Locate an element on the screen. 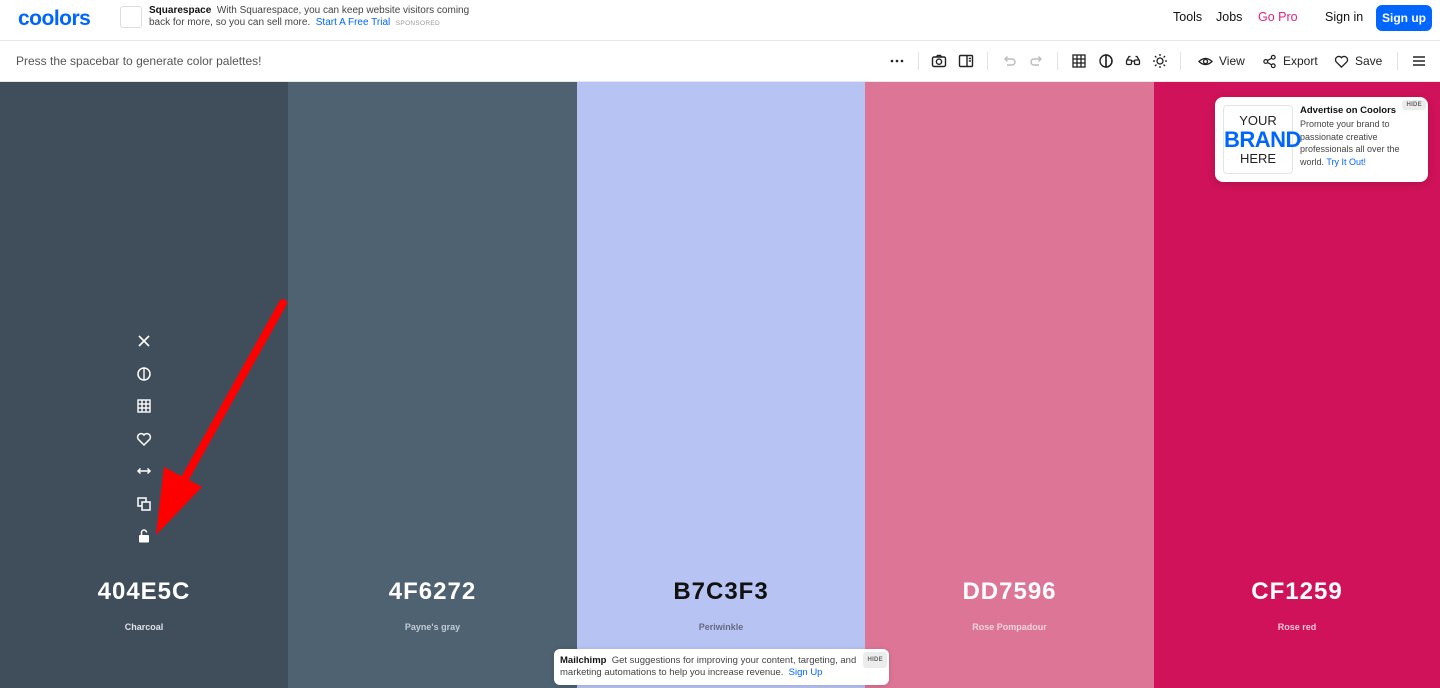 The height and width of the screenshot is (688, 1440). sign-in-link: Sign in is located at coordinates (1344, 17).